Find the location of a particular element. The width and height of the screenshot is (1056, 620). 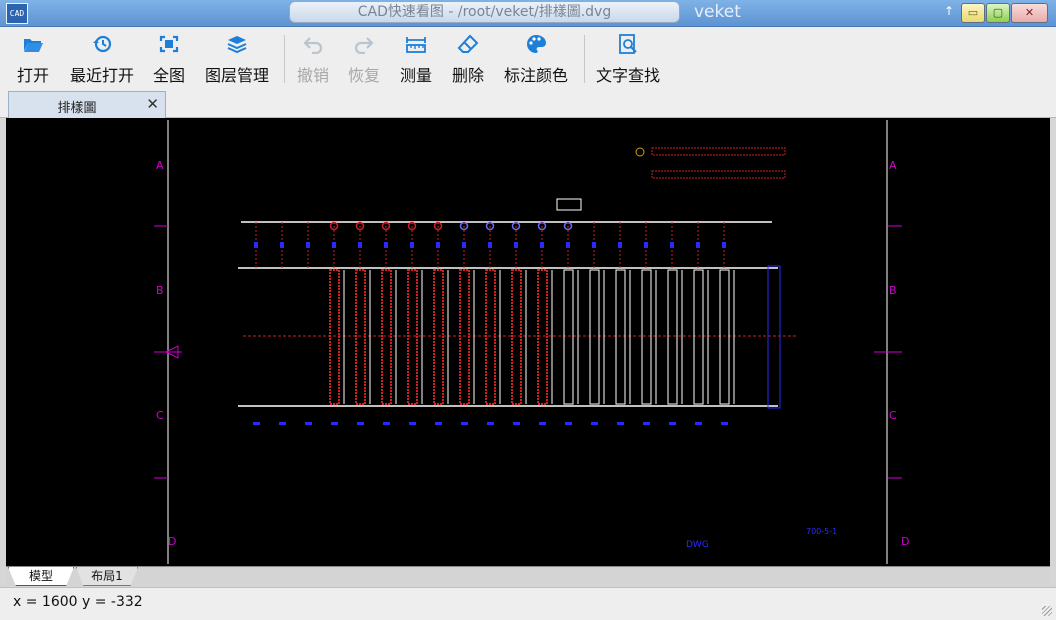

text-search-icon is located at coordinates (628, 44).